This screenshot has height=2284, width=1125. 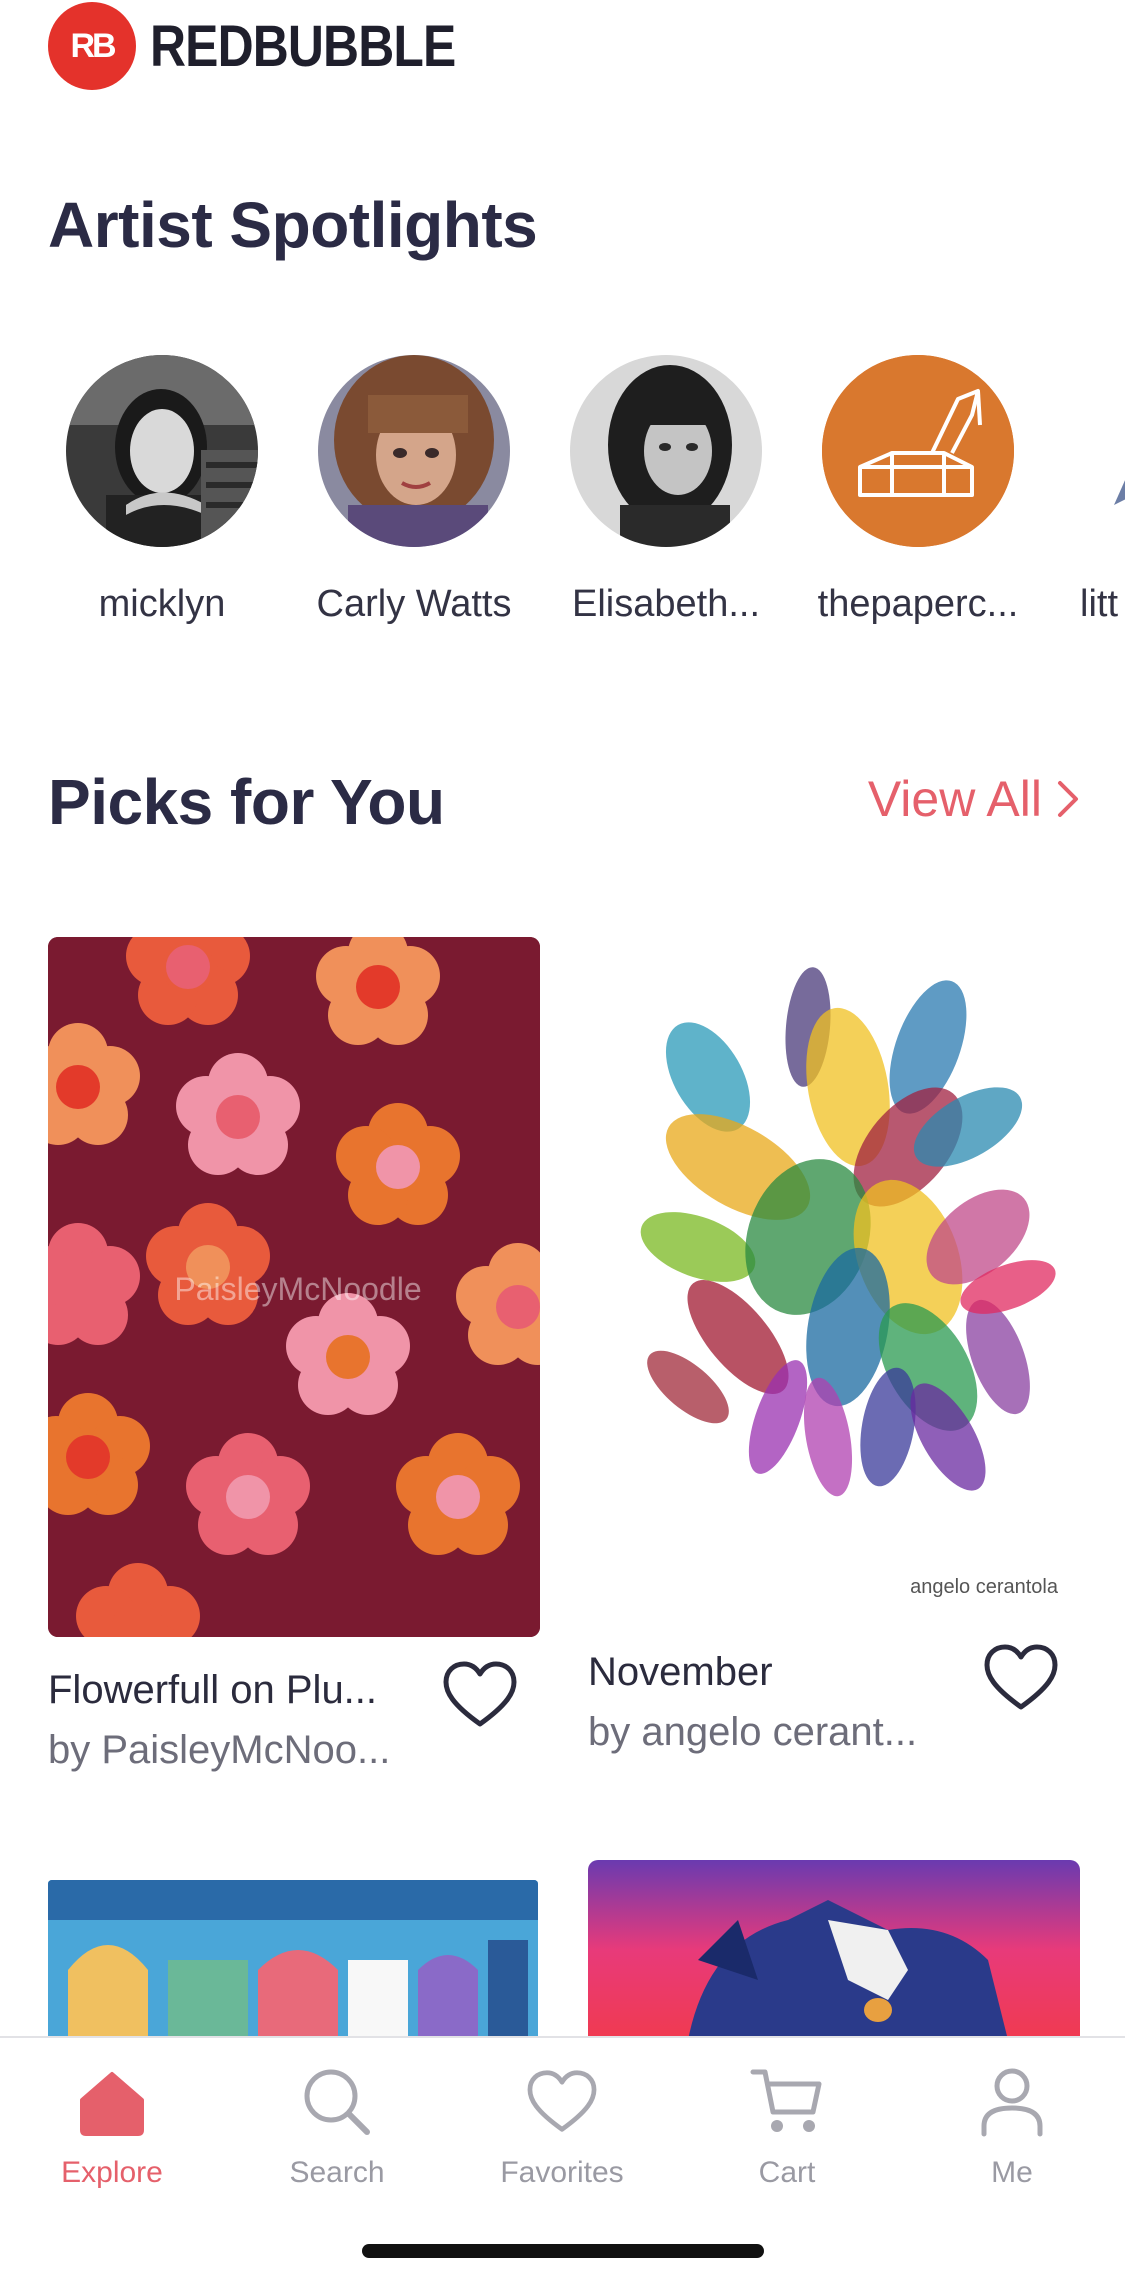 I want to click on product-image-flowerfull: PaisleyMcNoodle, so click(x=294, y=1287).